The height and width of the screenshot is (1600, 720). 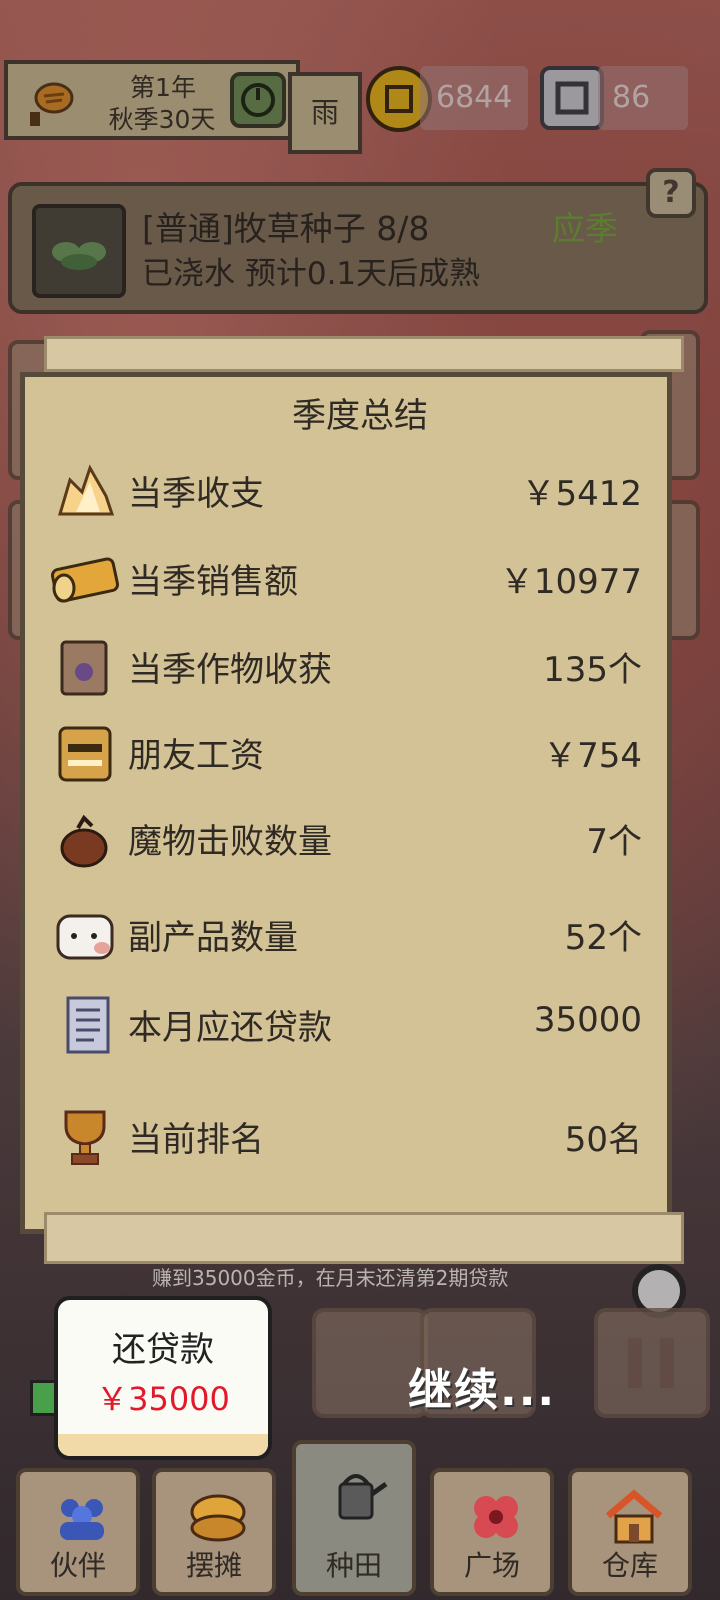 I want to click on people-icon, so click(x=82, y=1519).